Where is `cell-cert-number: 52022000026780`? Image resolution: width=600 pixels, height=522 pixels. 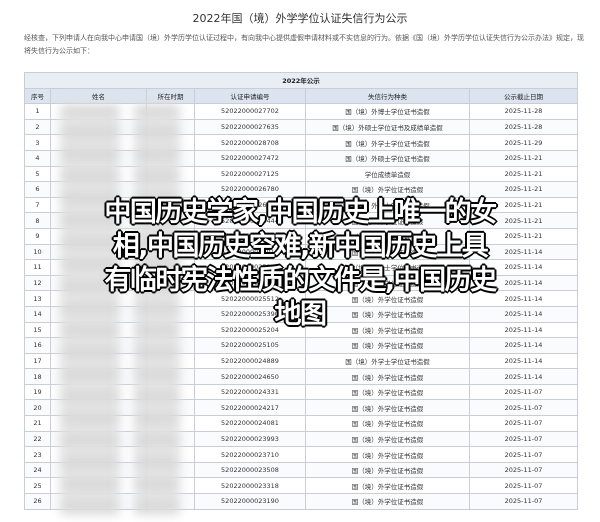 cell-cert-number: 52022000026780 is located at coordinates (250, 189).